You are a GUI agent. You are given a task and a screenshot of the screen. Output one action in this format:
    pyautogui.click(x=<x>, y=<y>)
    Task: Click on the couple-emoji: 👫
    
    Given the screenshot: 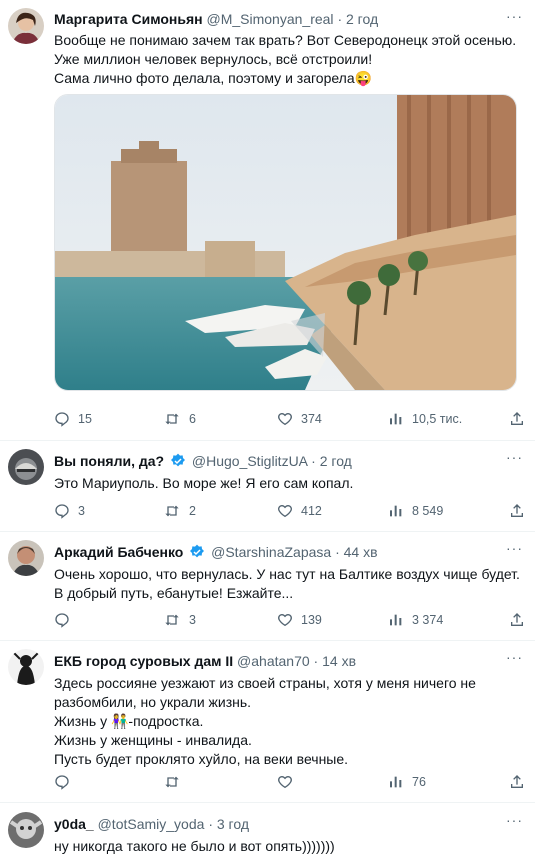 What is the action you would take?
    pyautogui.click(x=119, y=721)
    